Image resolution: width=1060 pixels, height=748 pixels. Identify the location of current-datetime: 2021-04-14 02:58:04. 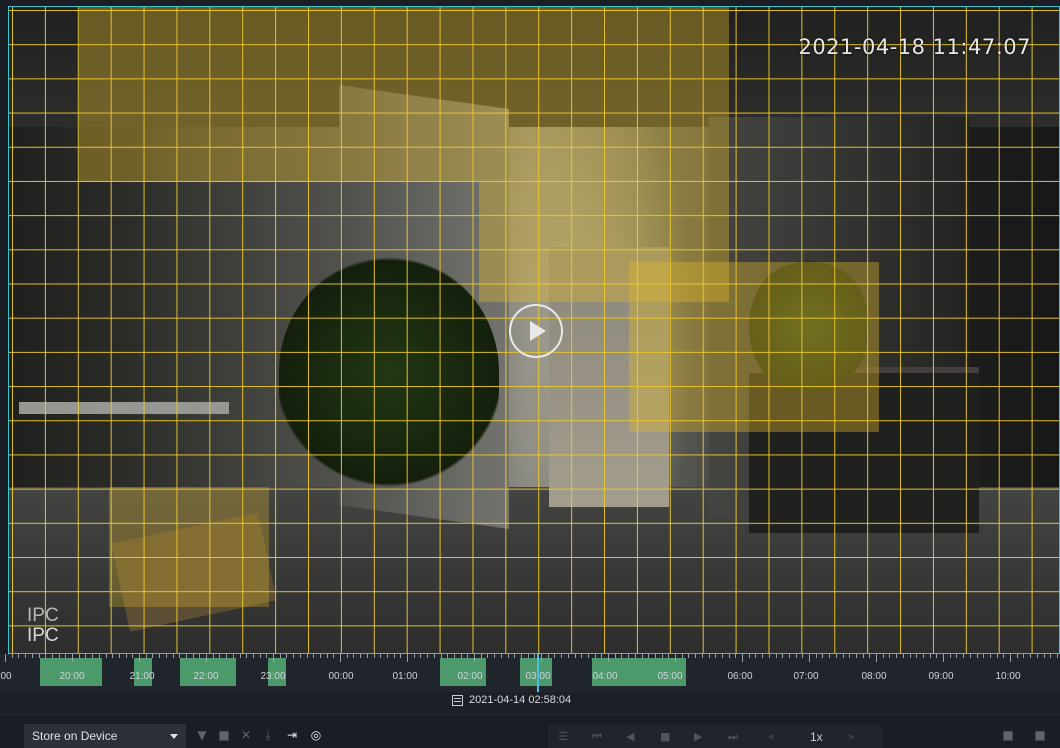
(511, 700).